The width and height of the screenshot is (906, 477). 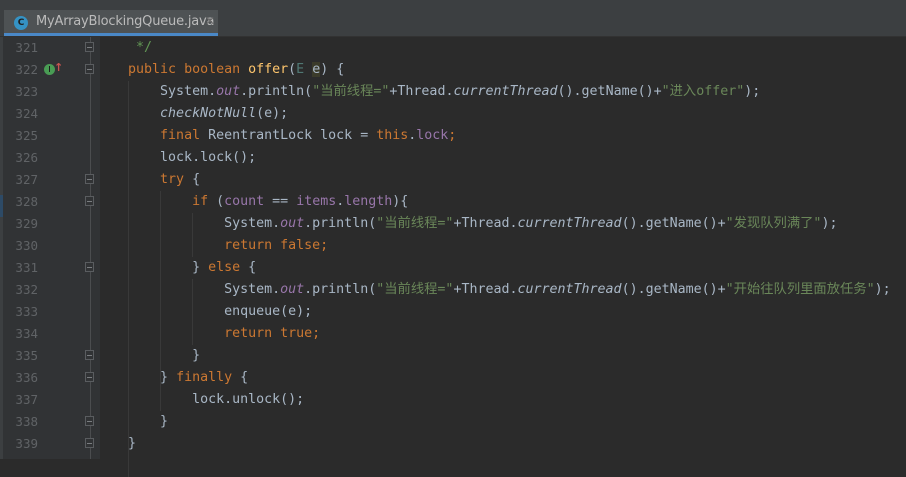 I want to click on token-kw: final, so click(x=184, y=135).